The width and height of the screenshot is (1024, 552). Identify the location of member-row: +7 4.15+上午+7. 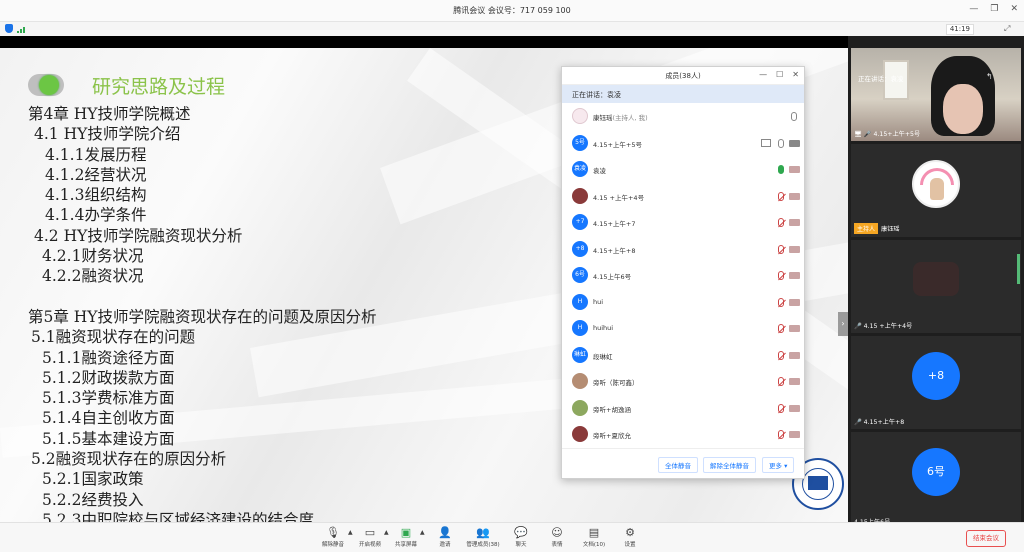
(683, 222).